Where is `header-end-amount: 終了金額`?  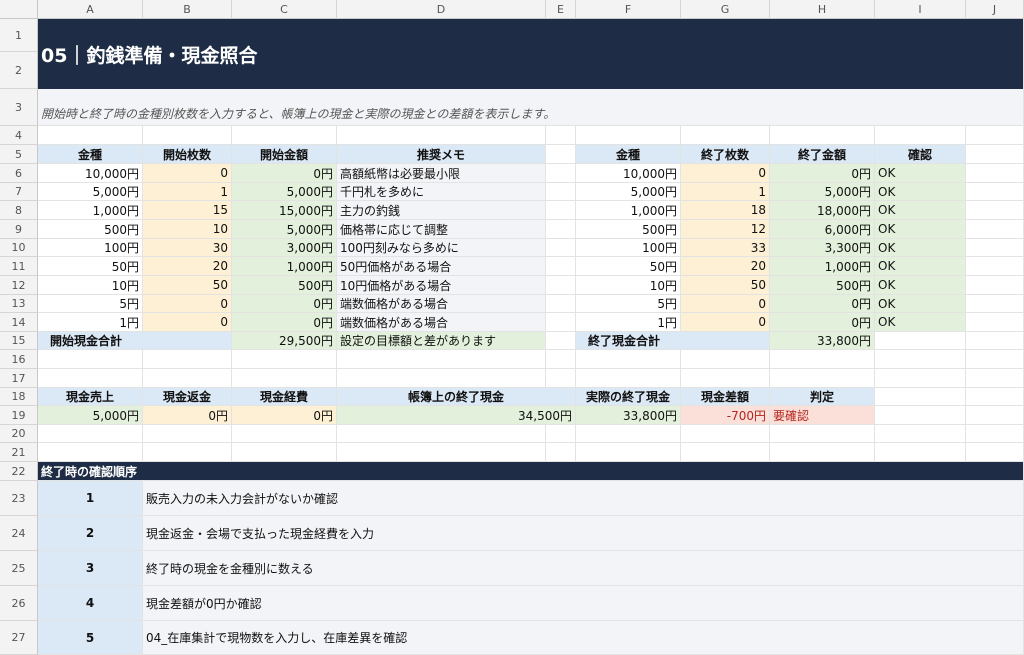
header-end-amount: 終了金額 is located at coordinates (822, 154).